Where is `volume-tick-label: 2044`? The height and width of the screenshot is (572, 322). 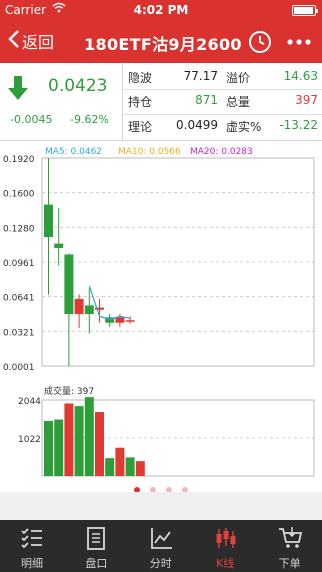
volume-tick-label: 2044 is located at coordinates (29, 402).